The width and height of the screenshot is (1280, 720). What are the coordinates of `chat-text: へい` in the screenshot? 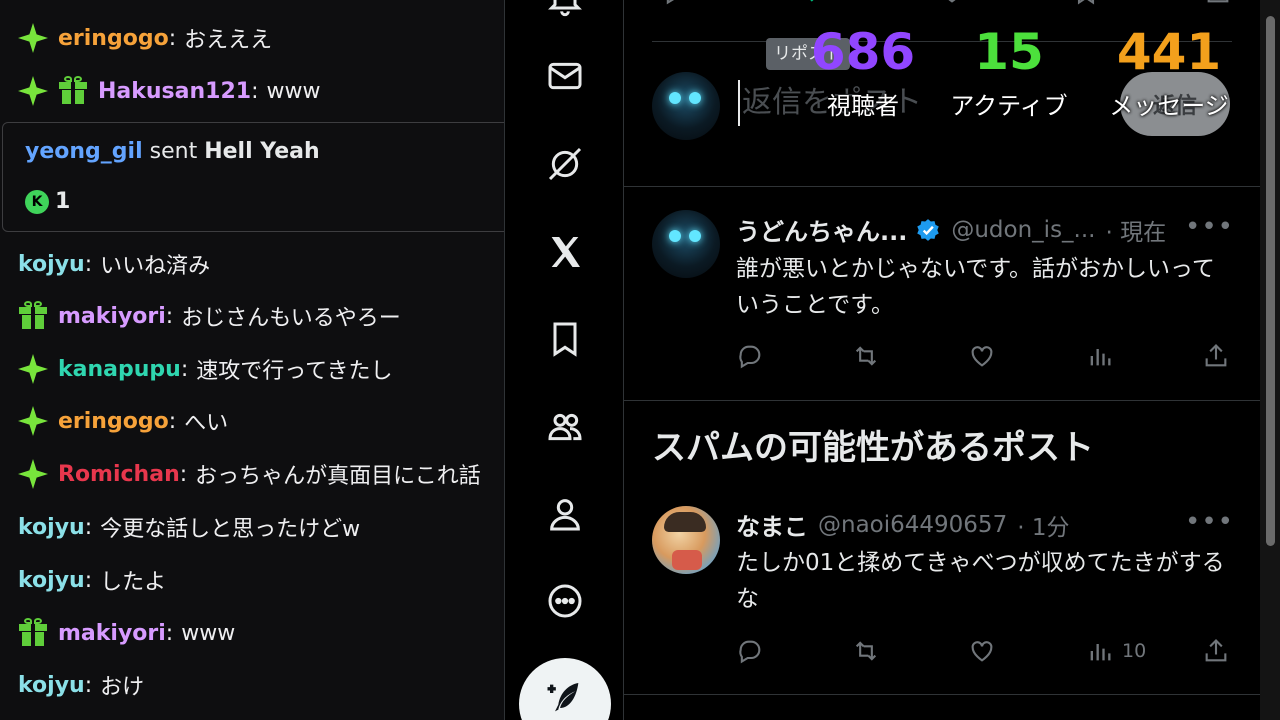 It's located at (206, 423).